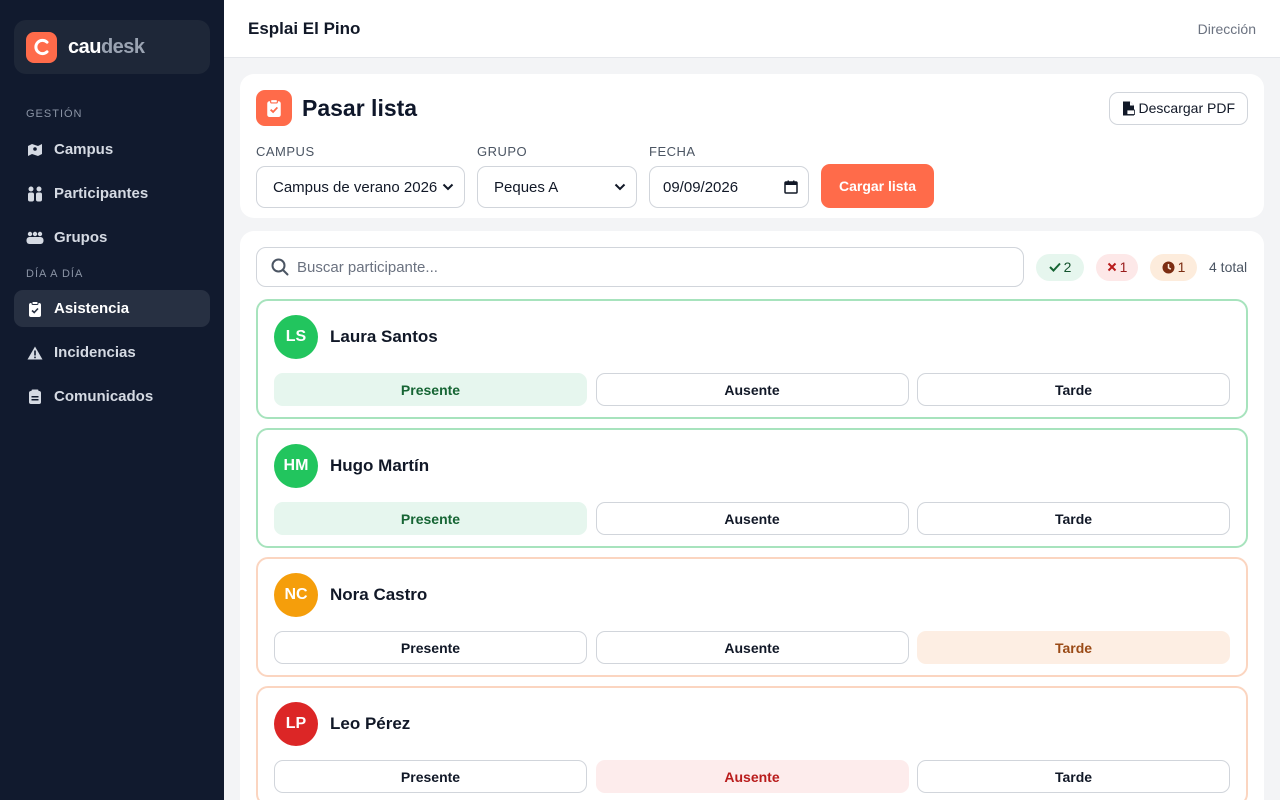  What do you see at coordinates (1067, 267) in the screenshot?
I see `present-count: 2` at bounding box center [1067, 267].